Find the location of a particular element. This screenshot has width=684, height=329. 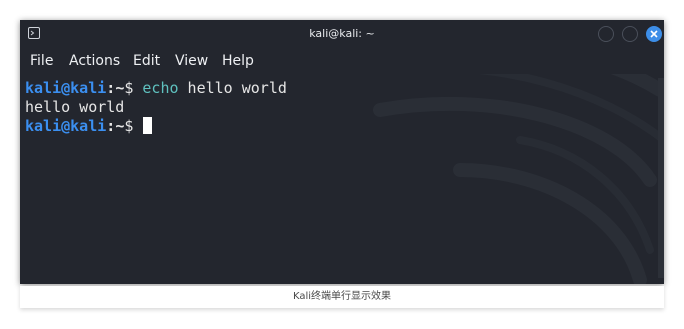

close-icon is located at coordinates (654, 34).